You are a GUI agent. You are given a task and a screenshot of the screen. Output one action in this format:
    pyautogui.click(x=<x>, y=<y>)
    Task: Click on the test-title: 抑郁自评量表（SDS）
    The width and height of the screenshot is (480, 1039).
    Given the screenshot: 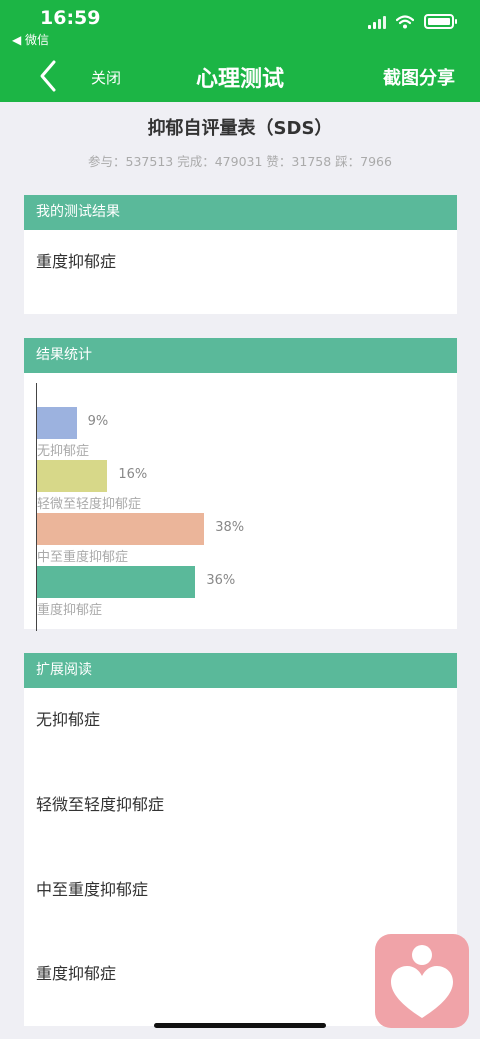 What is the action you would take?
    pyautogui.click(x=240, y=128)
    